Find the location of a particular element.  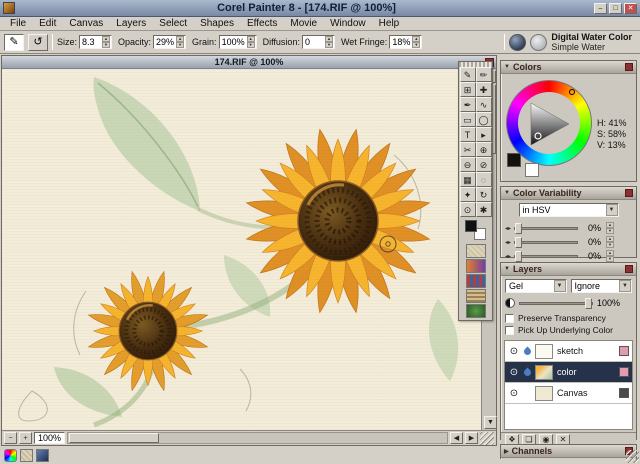

scroll-down-icon: ▼ is located at coordinates (490, 422).